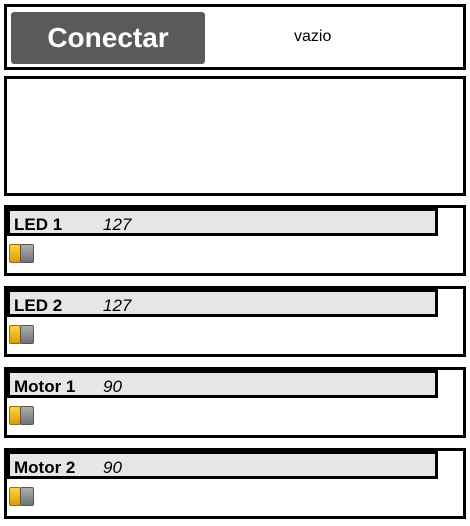 The image size is (470, 526). Describe the element at coordinates (222, 465) in the screenshot. I see `control-header: Motor 2 90` at that location.